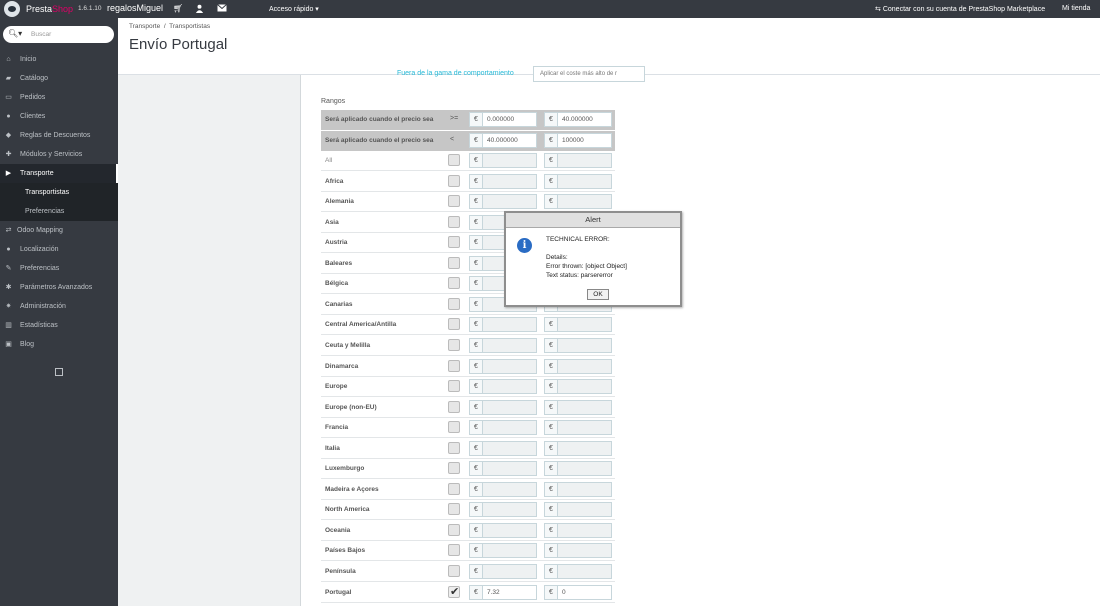  Describe the element at coordinates (59, 116) in the screenshot. I see `sidebar-item-clientes: ● Clientes` at that location.